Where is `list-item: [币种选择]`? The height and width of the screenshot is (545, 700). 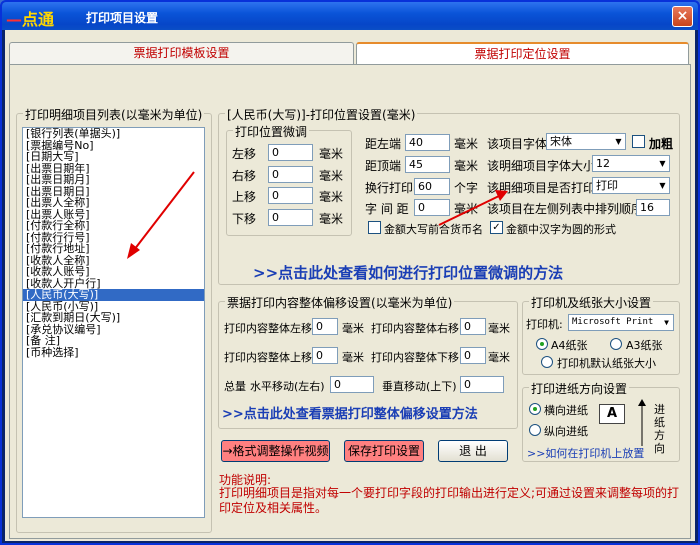
list-item: [币种选择] is located at coordinates (113, 352).